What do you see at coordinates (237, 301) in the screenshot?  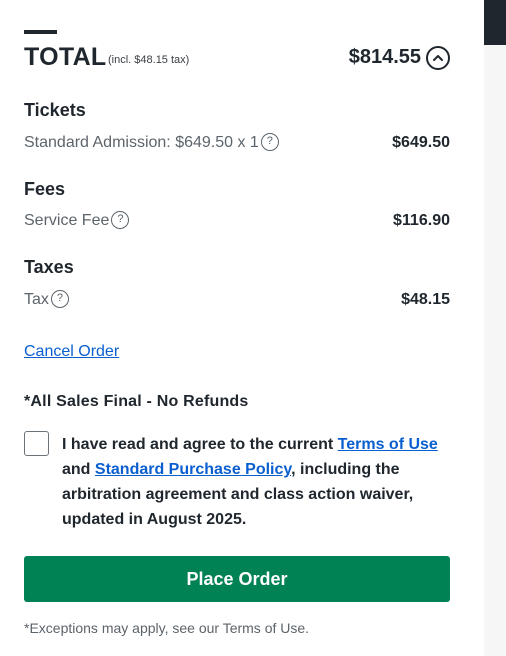 I see `taxes-line-item: Tax? $48.15` at bounding box center [237, 301].